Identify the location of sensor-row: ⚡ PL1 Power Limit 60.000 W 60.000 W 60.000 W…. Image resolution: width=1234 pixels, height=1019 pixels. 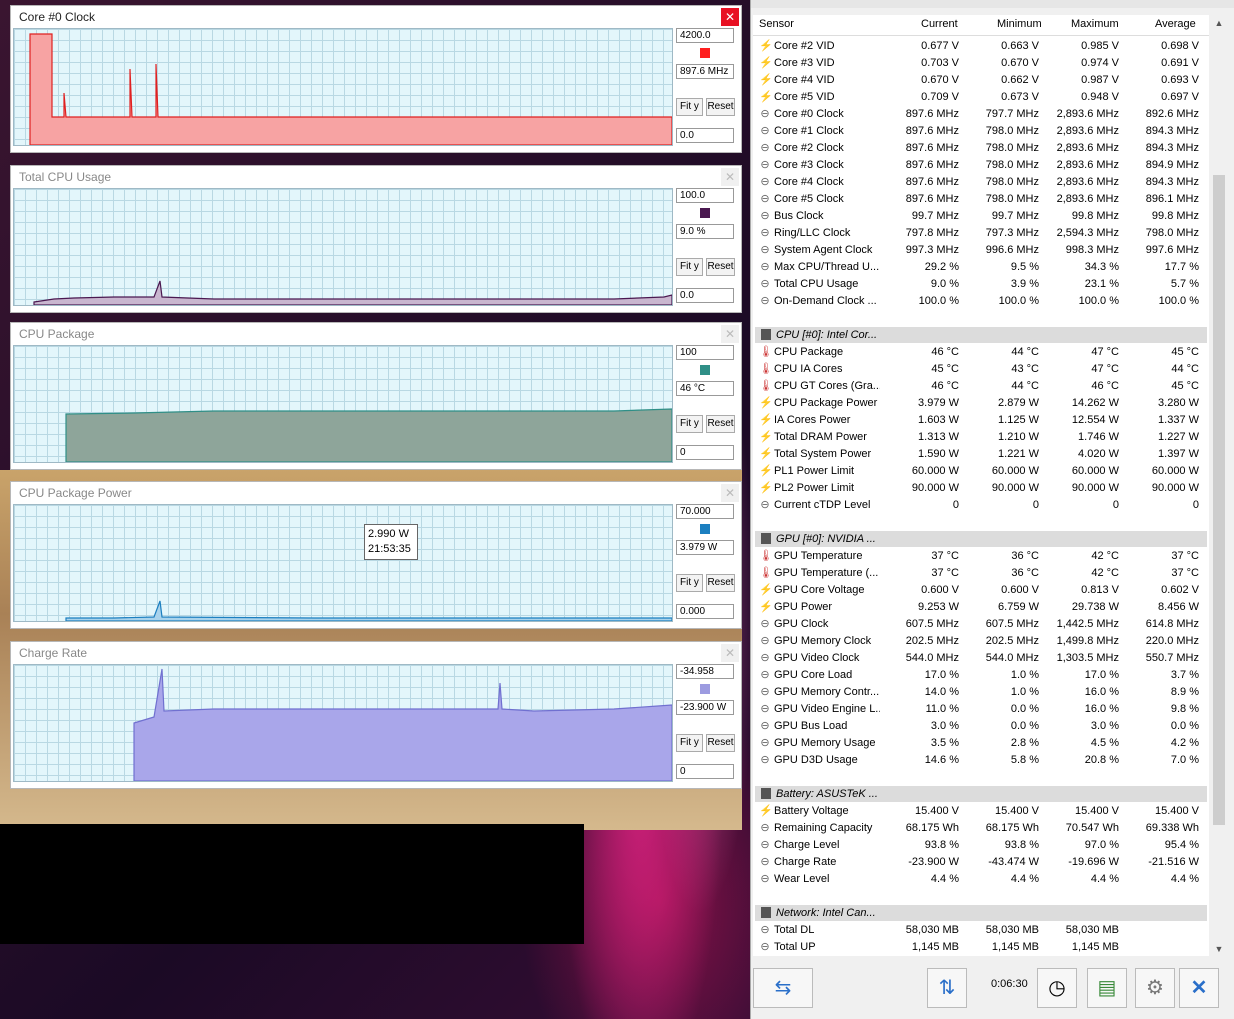
(981, 471).